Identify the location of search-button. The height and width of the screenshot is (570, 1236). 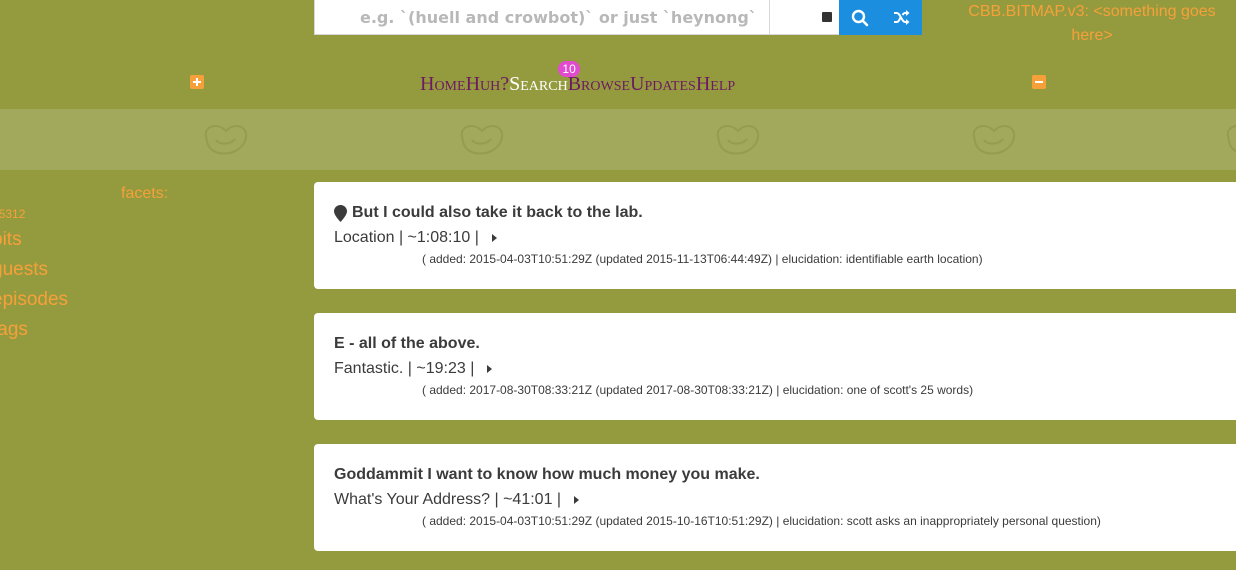
(859, 17).